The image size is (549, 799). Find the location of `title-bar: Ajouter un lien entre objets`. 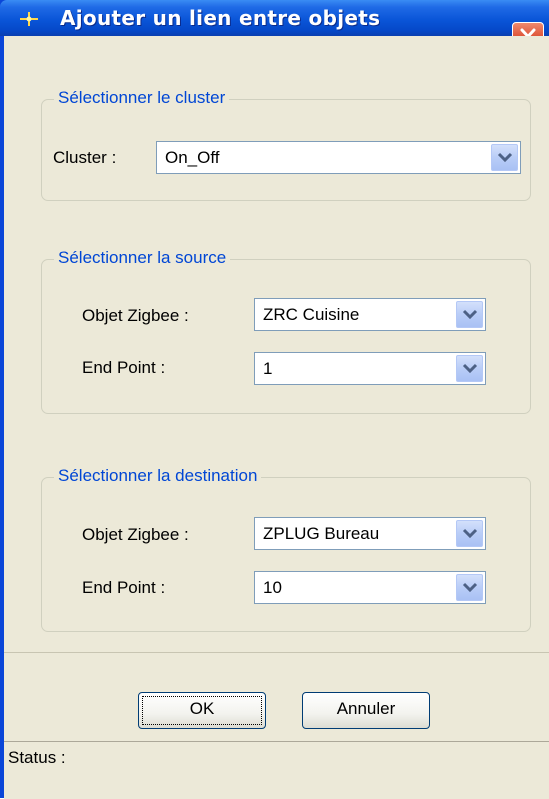

title-bar: Ajouter un lien entre objets is located at coordinates (274, 18).